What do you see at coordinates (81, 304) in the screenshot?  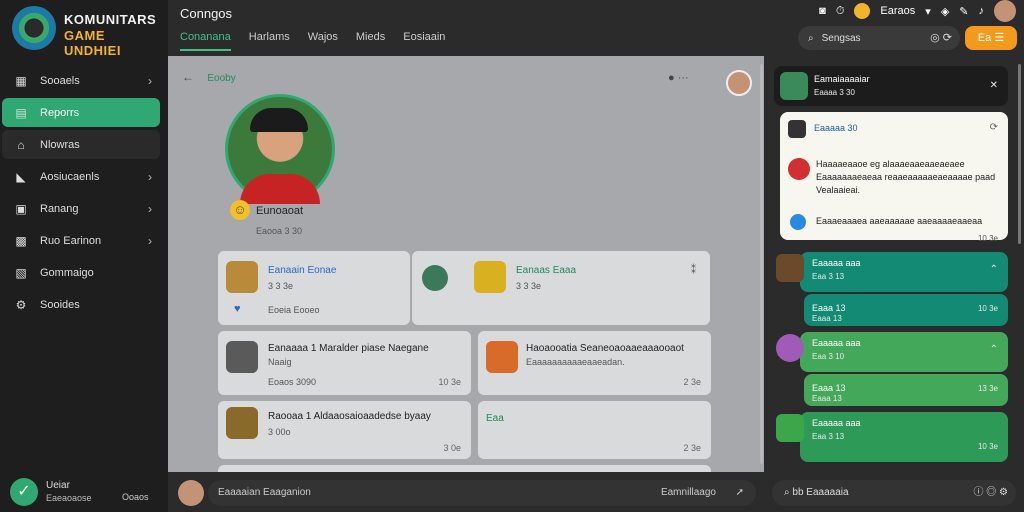 I see `sidebar-item-7: ⚙ Sooides` at bounding box center [81, 304].